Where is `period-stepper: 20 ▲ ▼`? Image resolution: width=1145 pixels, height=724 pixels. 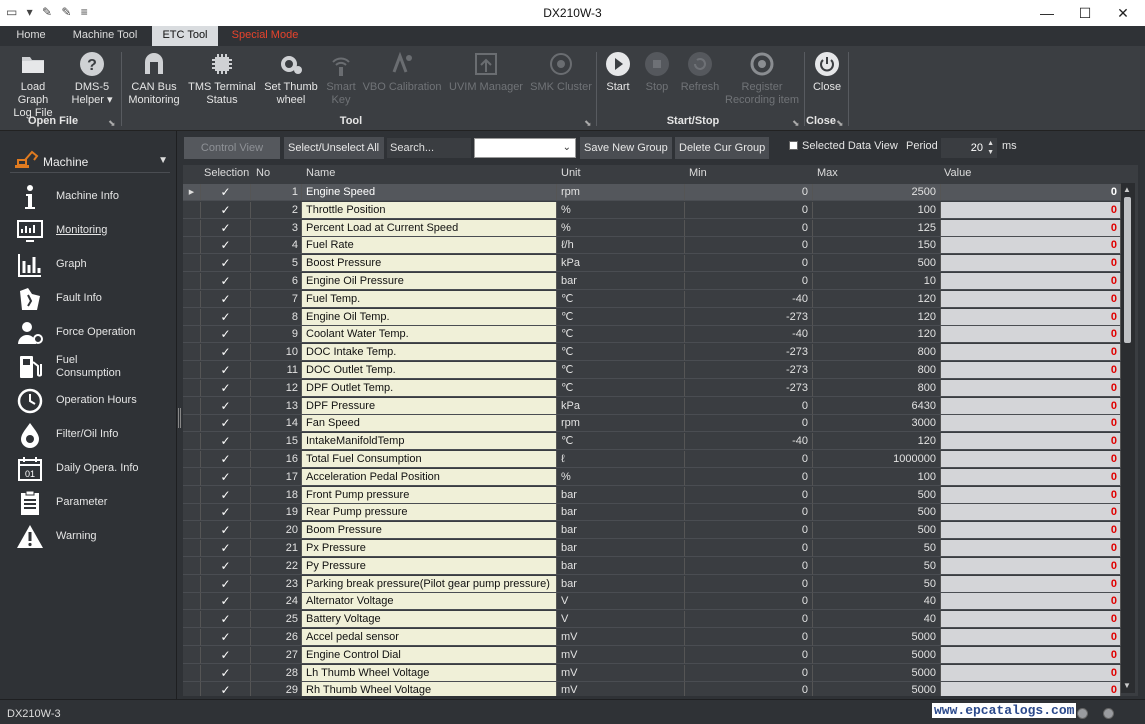
period-stepper: 20 ▲ ▼ is located at coordinates (969, 148).